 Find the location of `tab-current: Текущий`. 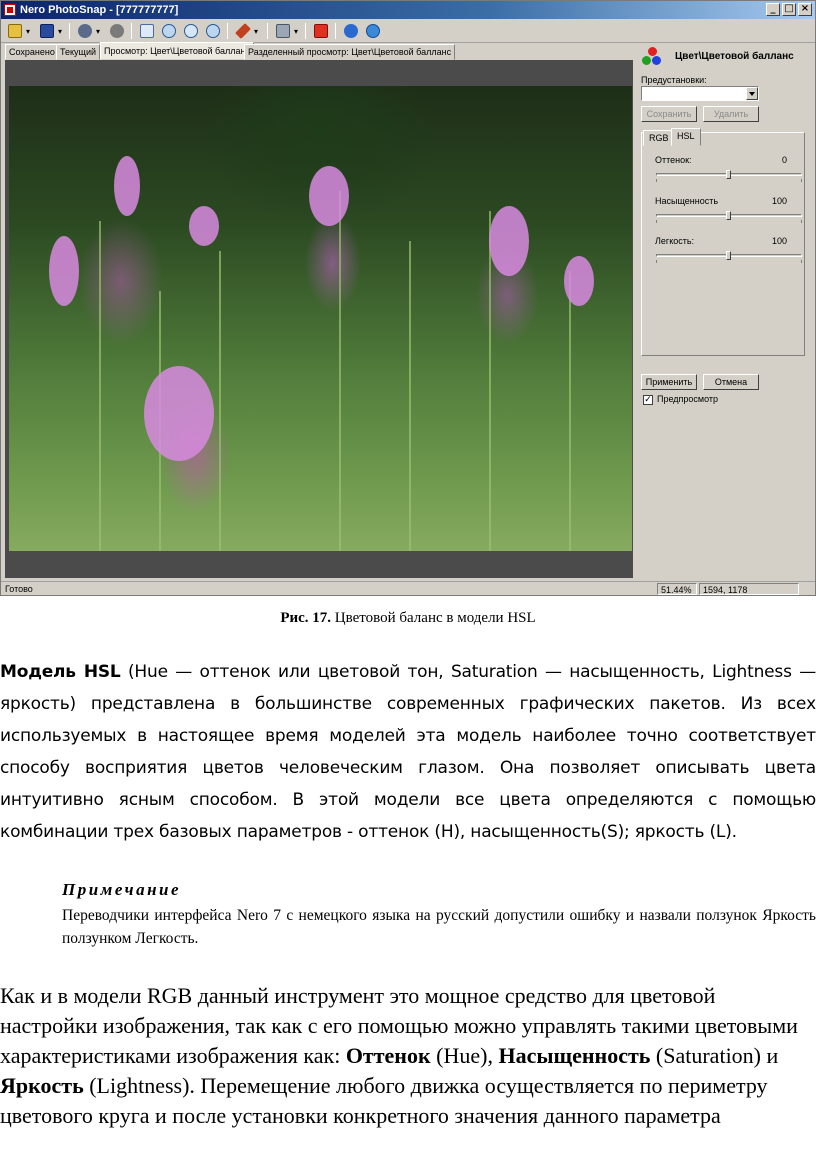

tab-current: Текущий is located at coordinates (78, 52).